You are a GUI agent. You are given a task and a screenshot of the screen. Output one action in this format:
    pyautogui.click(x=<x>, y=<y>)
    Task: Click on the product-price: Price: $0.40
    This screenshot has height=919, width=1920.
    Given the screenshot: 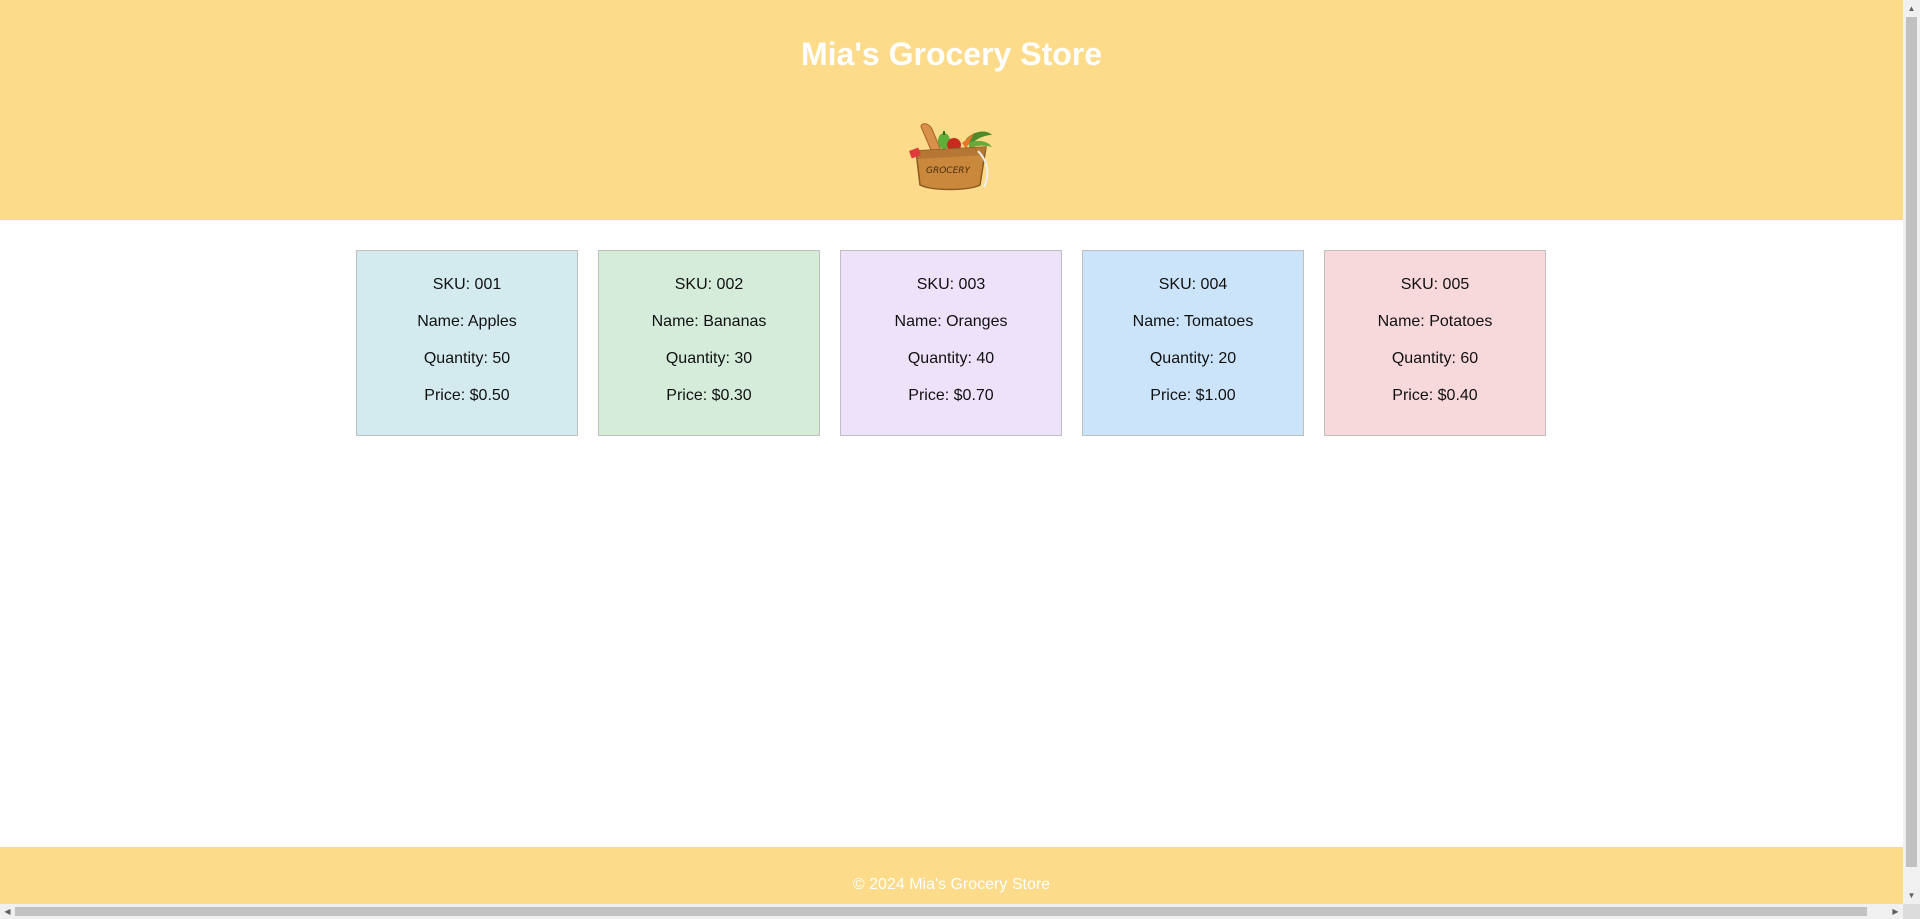 What is the action you would take?
    pyautogui.click(x=1435, y=395)
    